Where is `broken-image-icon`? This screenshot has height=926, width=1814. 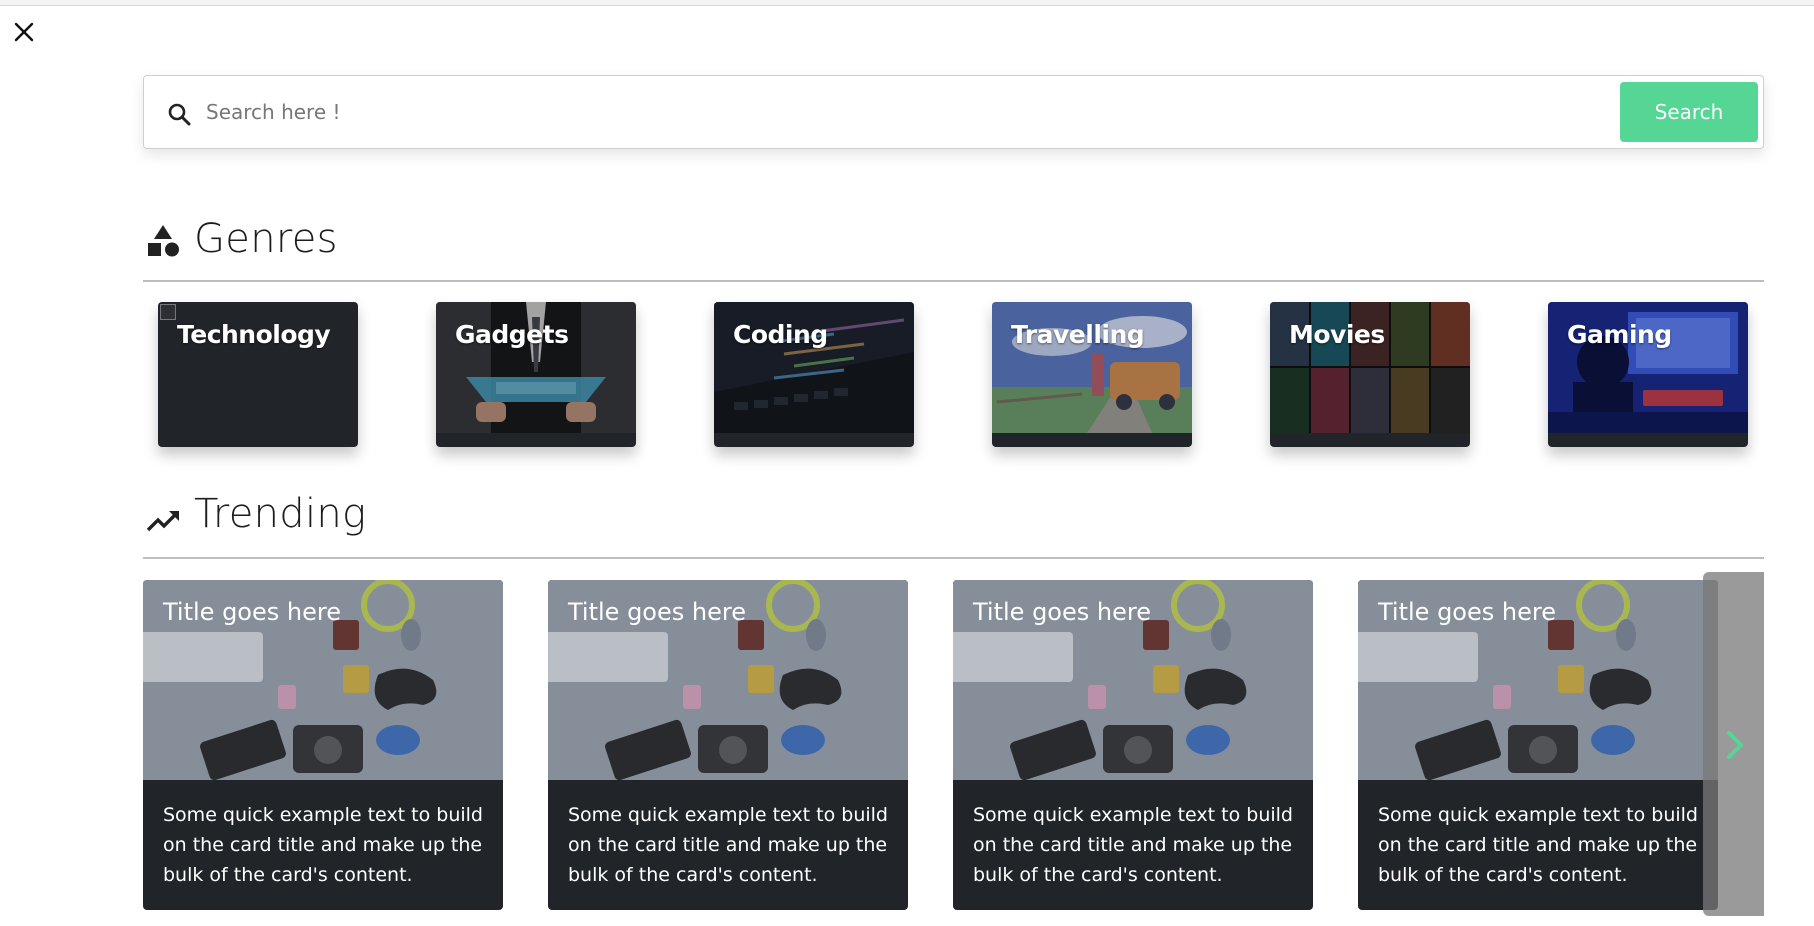 broken-image-icon is located at coordinates (168, 312).